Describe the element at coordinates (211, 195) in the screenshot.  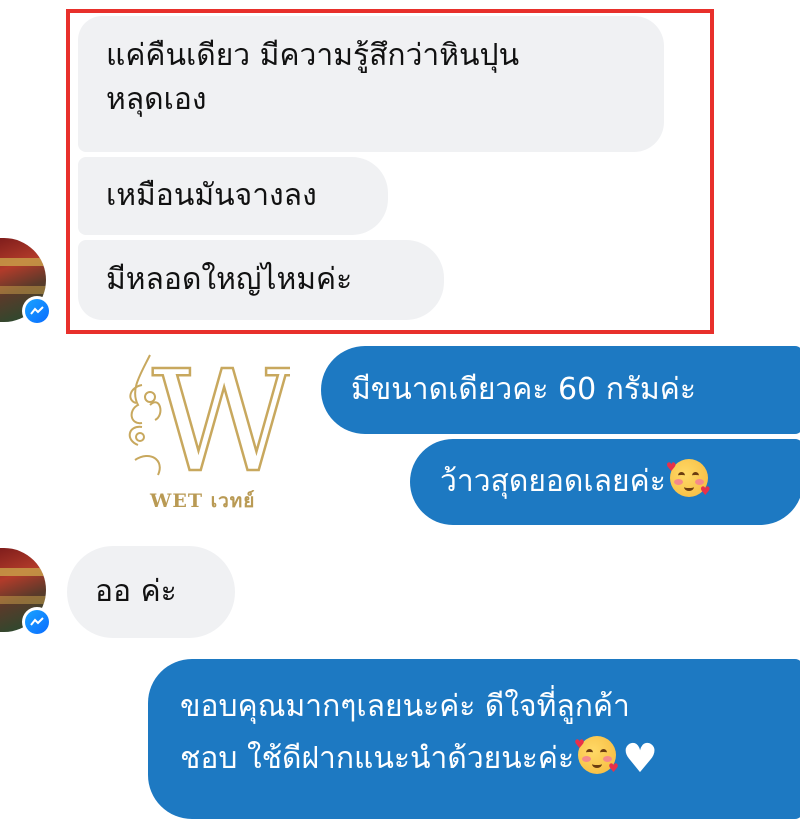
I see `message-line: เหมือนมันจางลง` at that location.